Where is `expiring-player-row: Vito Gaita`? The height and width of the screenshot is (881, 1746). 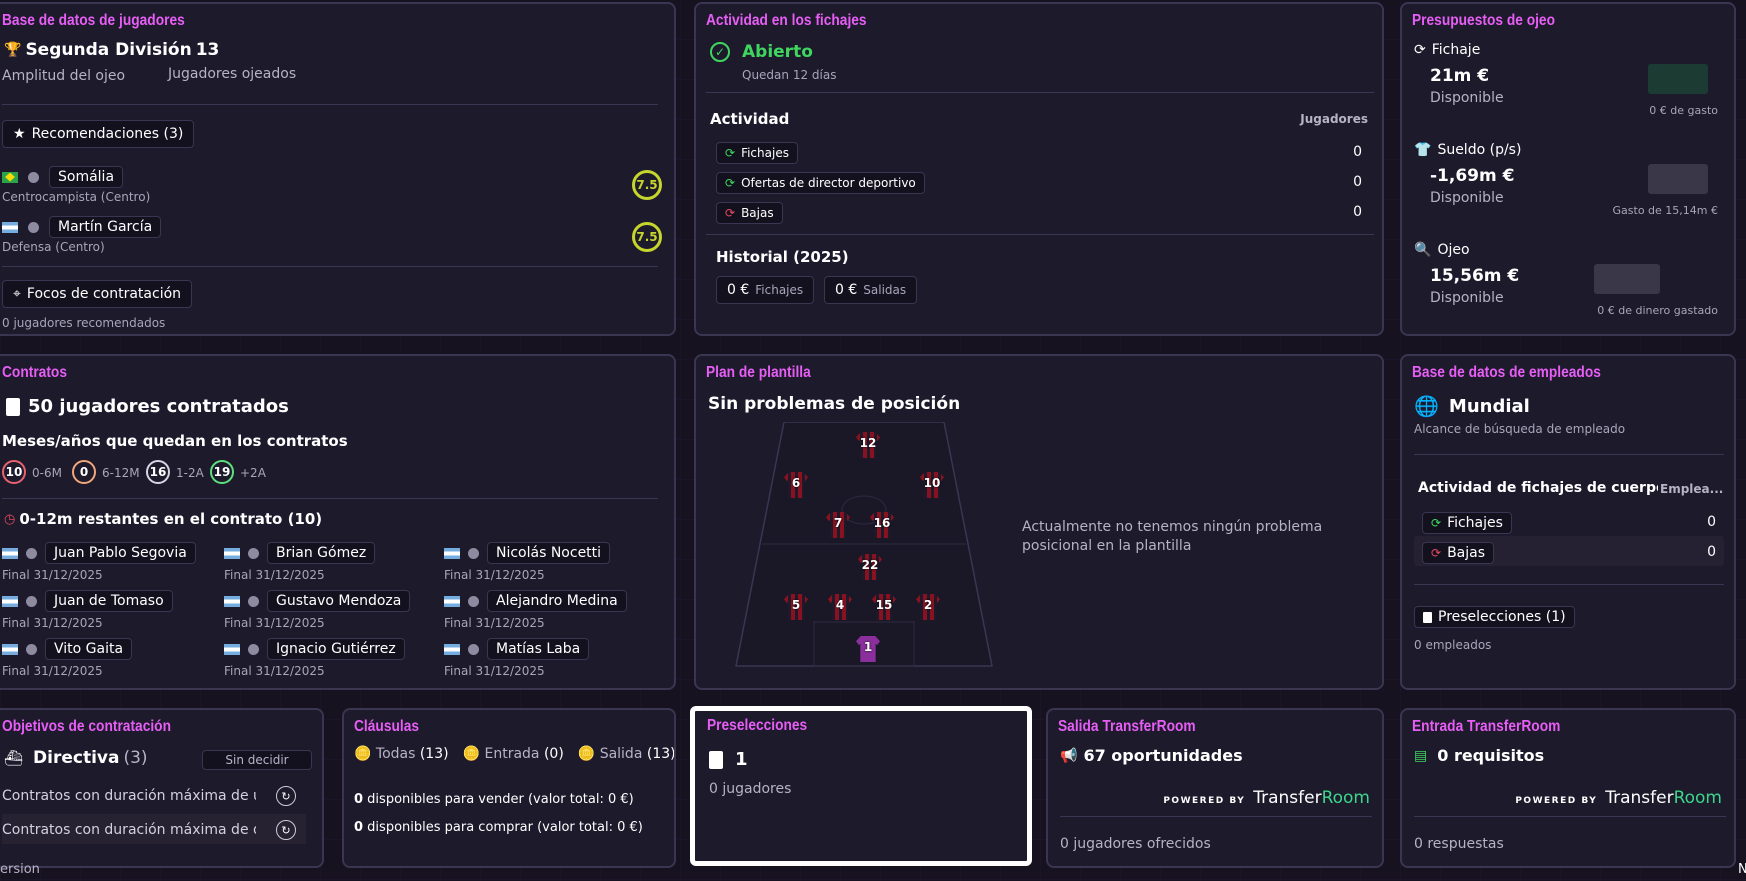 expiring-player-row: Vito Gaita is located at coordinates (67, 649).